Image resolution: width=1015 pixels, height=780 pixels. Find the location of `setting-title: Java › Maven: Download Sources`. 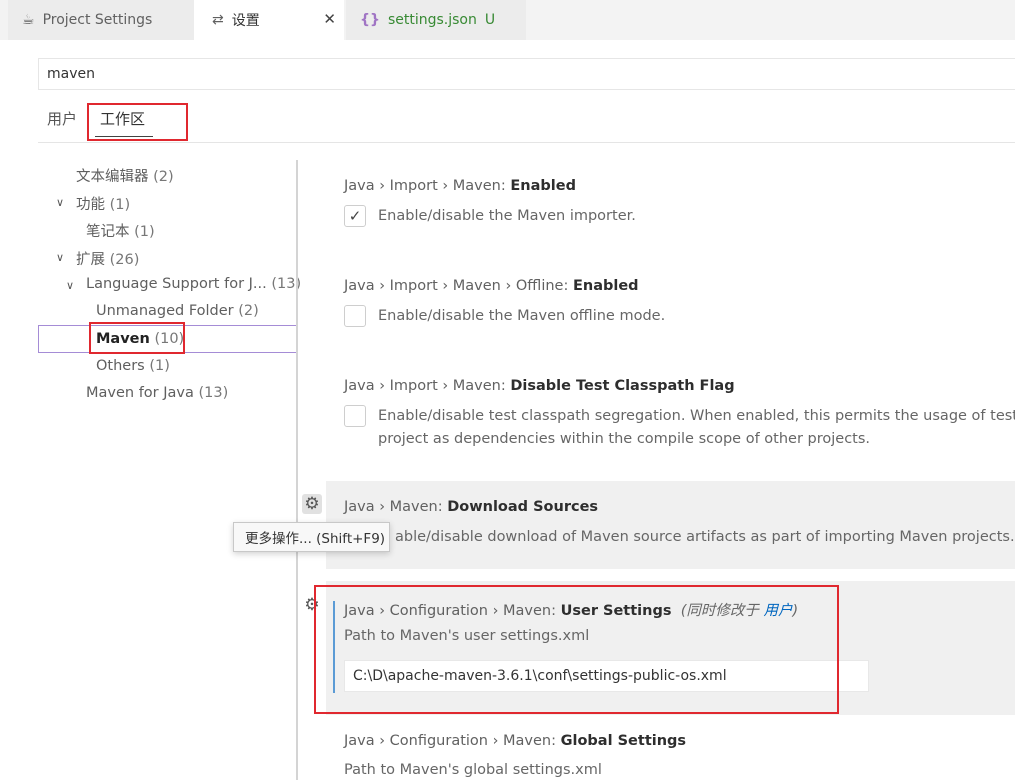

setting-title: Java › Maven: Download Sources is located at coordinates (471, 507).